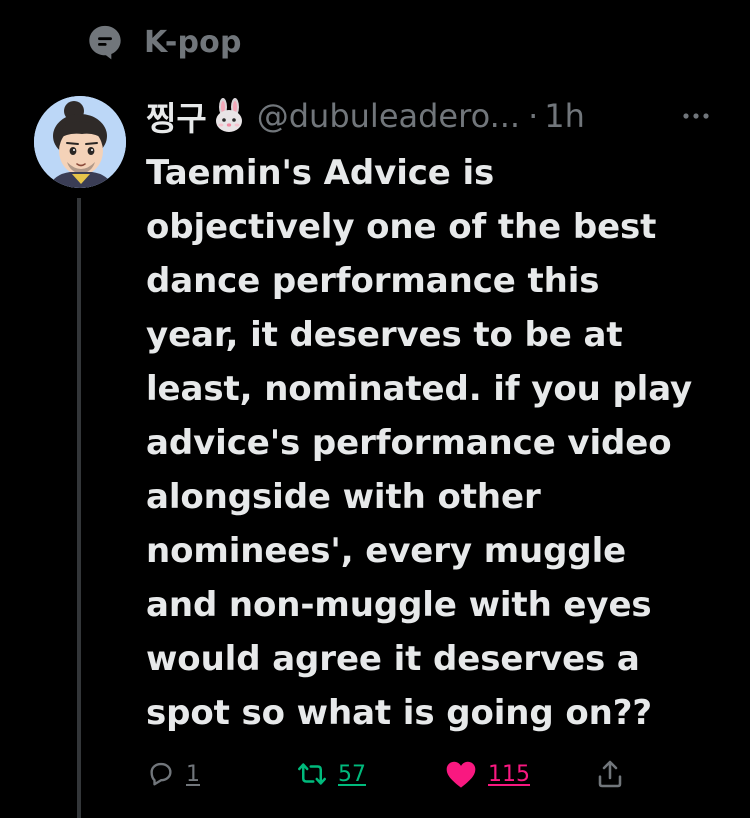 The image size is (750, 818). Describe the element at coordinates (193, 42) in the screenshot. I see `topic-label: K-pop` at that location.